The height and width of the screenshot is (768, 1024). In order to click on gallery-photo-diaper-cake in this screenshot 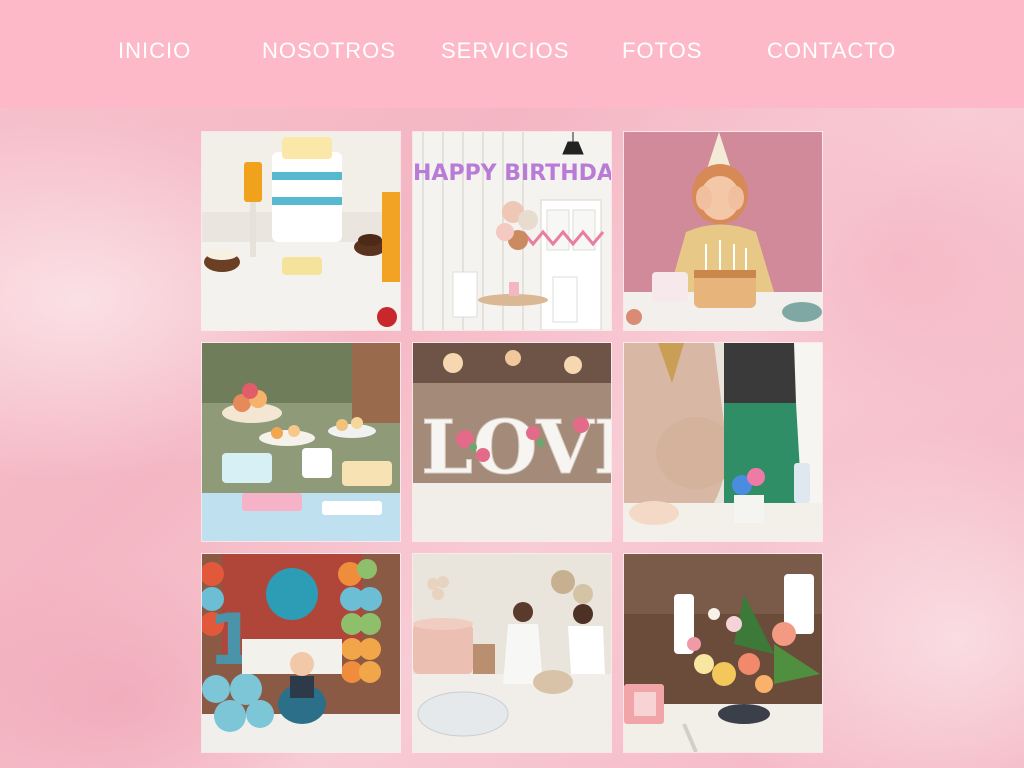, I will do `click(301, 231)`.